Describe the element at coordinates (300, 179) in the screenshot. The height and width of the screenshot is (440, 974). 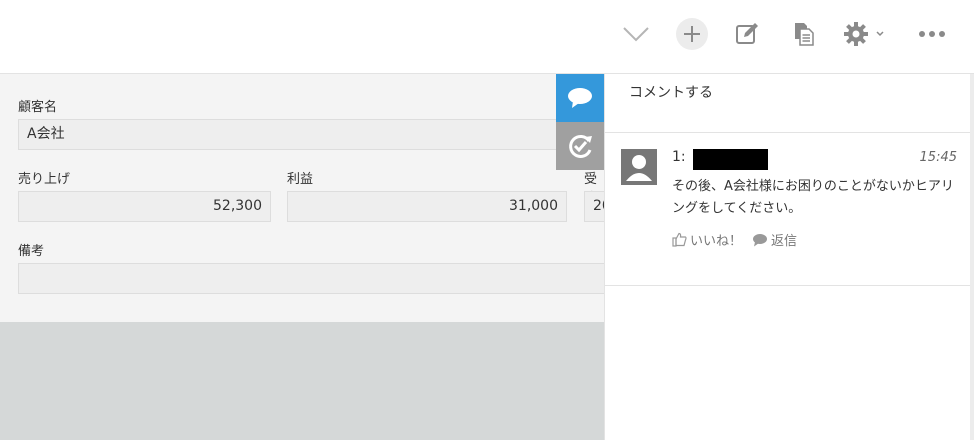
I see `profit-label: 利益` at that location.